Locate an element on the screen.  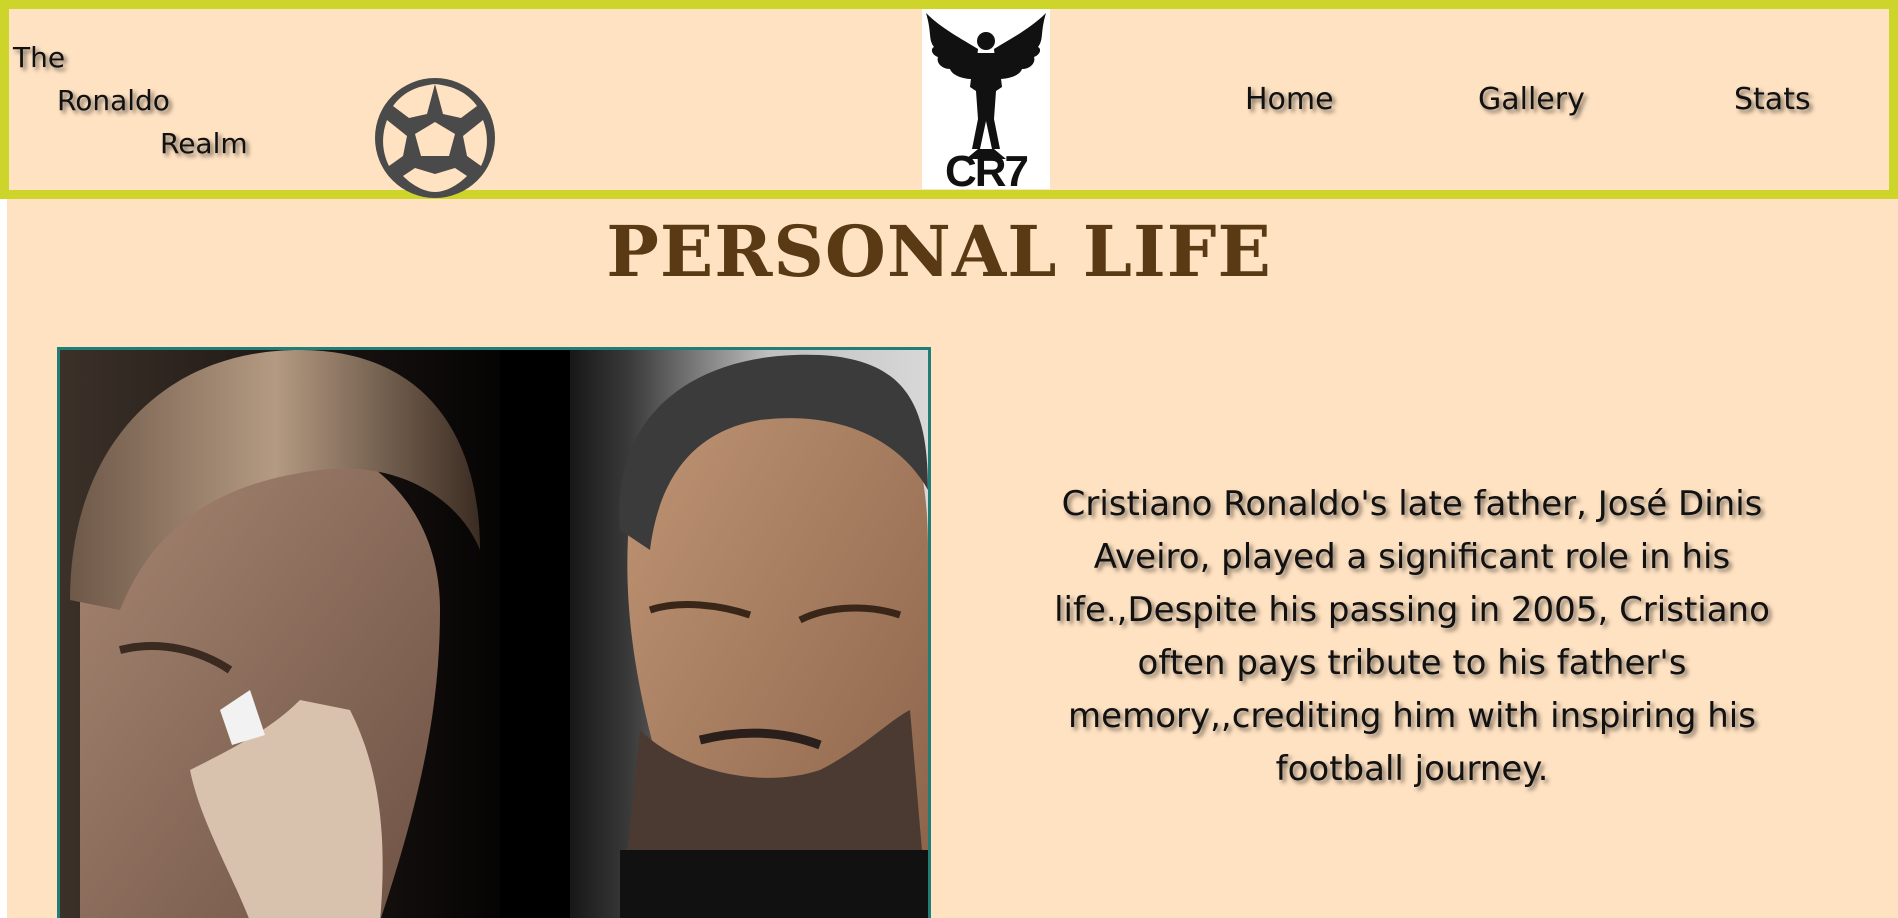
page-title: PERSONAL LIFE is located at coordinates (939, 251).